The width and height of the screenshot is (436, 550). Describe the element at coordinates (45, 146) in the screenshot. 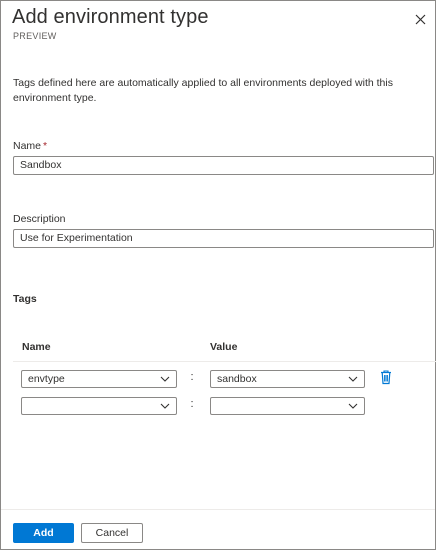

I see `required-marker: *` at that location.